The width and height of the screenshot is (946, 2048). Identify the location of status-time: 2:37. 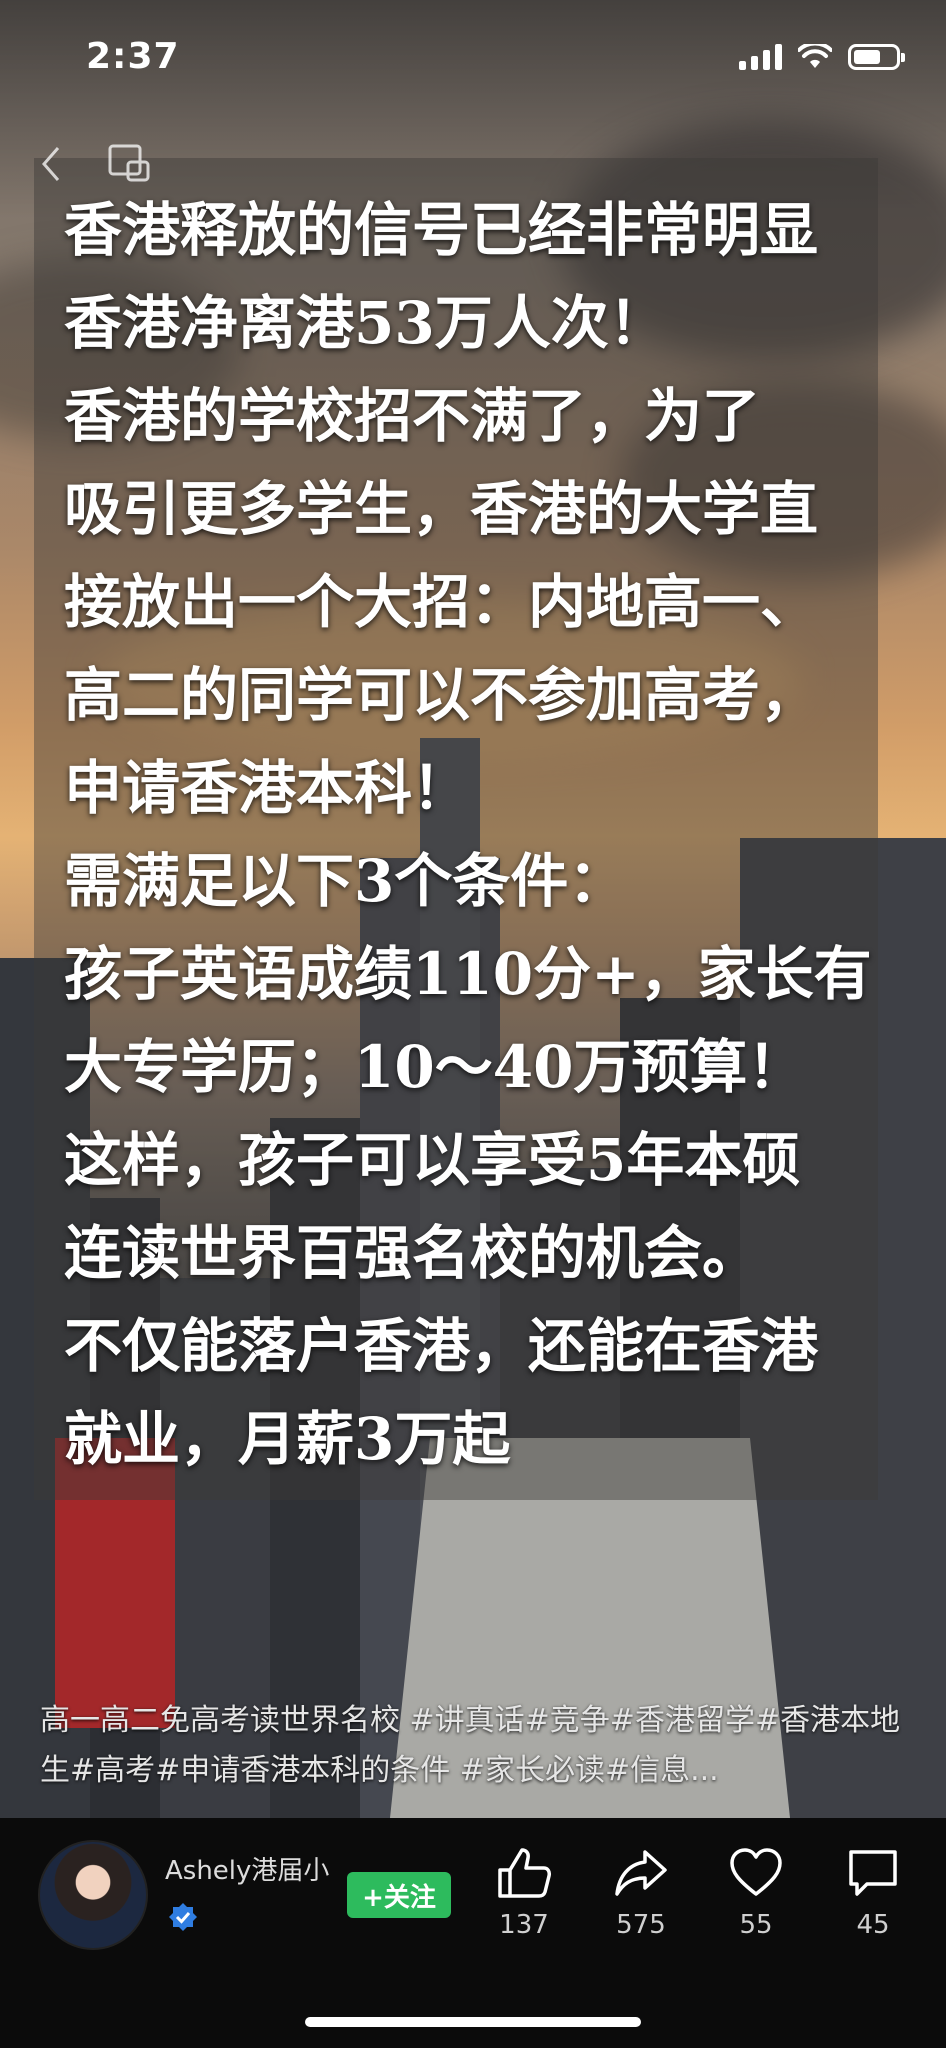
(133, 56).